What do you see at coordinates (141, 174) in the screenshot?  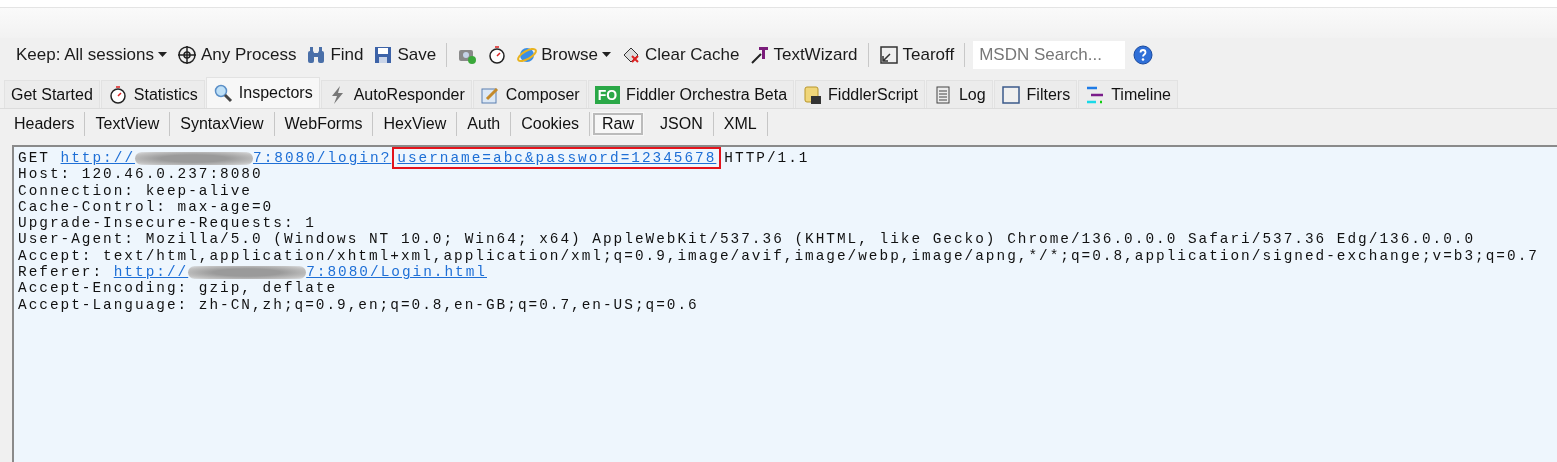 I see `header-line: Host: 120.46.0.237:8080` at bounding box center [141, 174].